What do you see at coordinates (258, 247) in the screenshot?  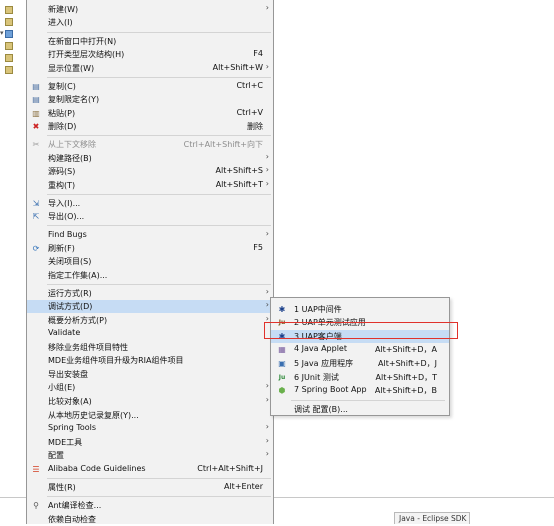 I see `menu-item-shortcut: F5` at bounding box center [258, 247].